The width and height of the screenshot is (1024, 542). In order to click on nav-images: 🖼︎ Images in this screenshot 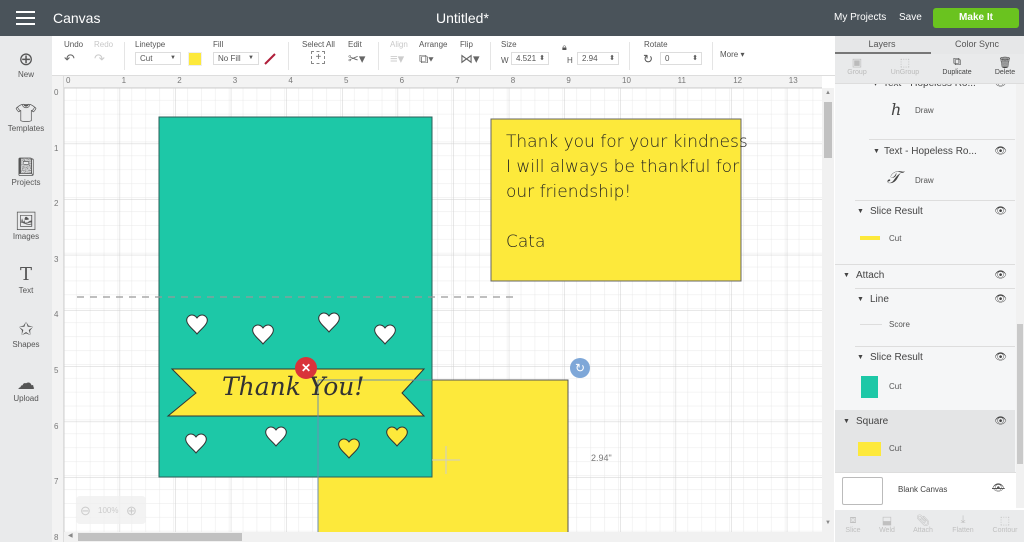, I will do `click(26, 225)`.